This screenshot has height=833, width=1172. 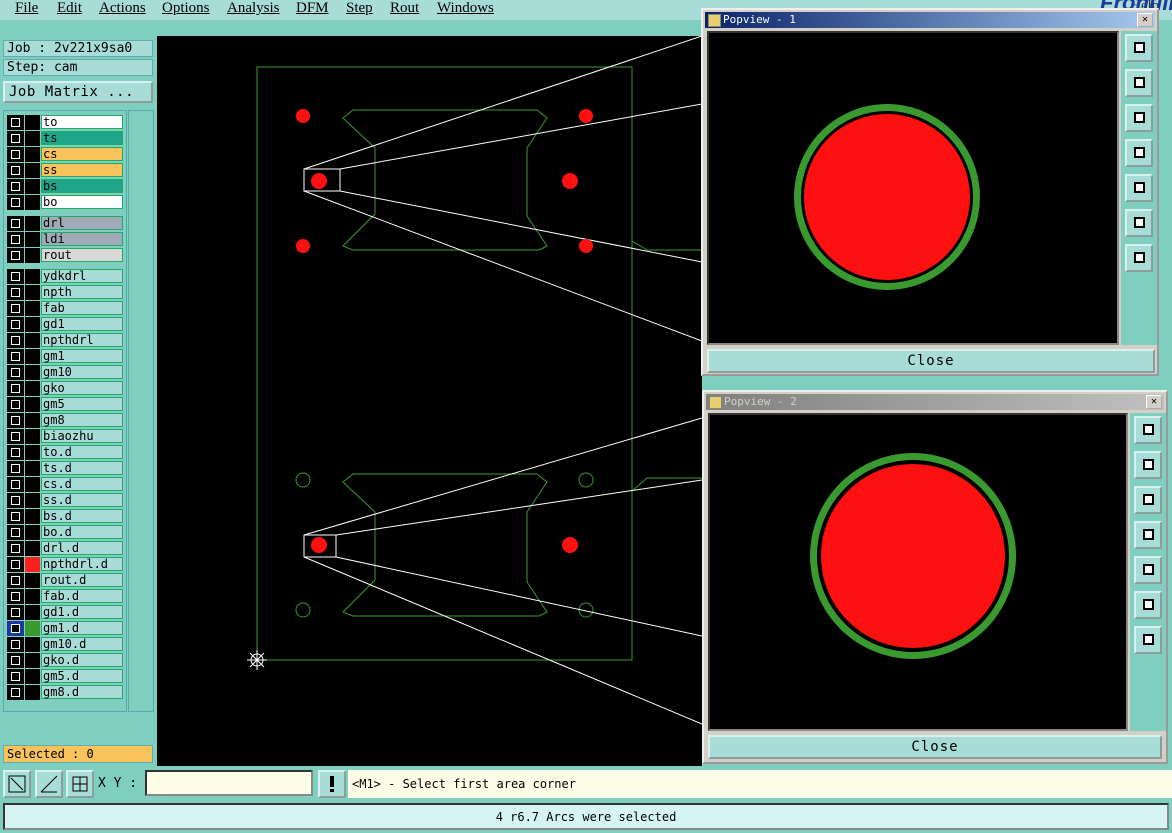 I want to click on layer-name: bs, so click(x=82, y=186).